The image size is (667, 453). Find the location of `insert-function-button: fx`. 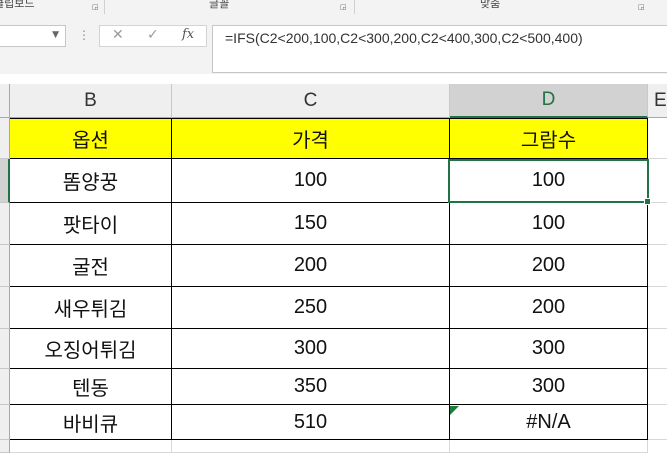

insert-function-button: fx is located at coordinates (188, 34).